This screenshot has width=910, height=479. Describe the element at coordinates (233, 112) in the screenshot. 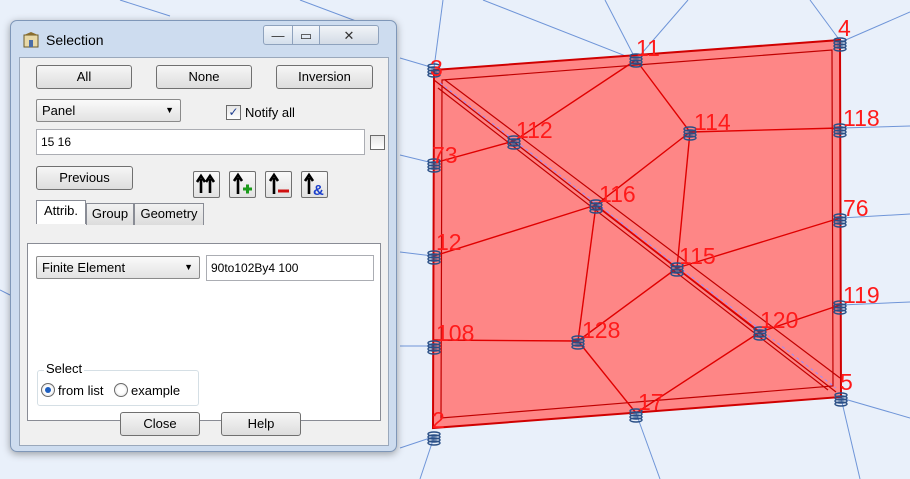

I see `notify-all-checkbox: ✓` at that location.